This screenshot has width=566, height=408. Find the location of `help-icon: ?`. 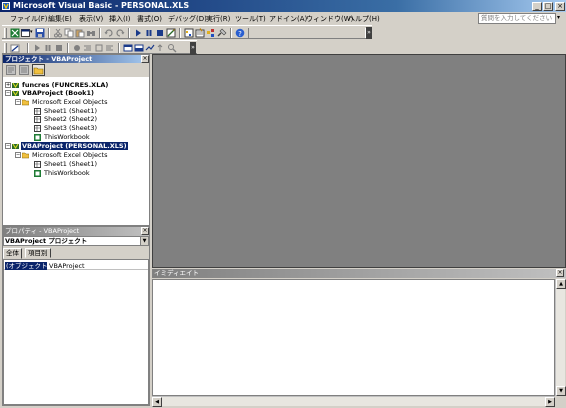

help-icon: ? is located at coordinates (240, 33).